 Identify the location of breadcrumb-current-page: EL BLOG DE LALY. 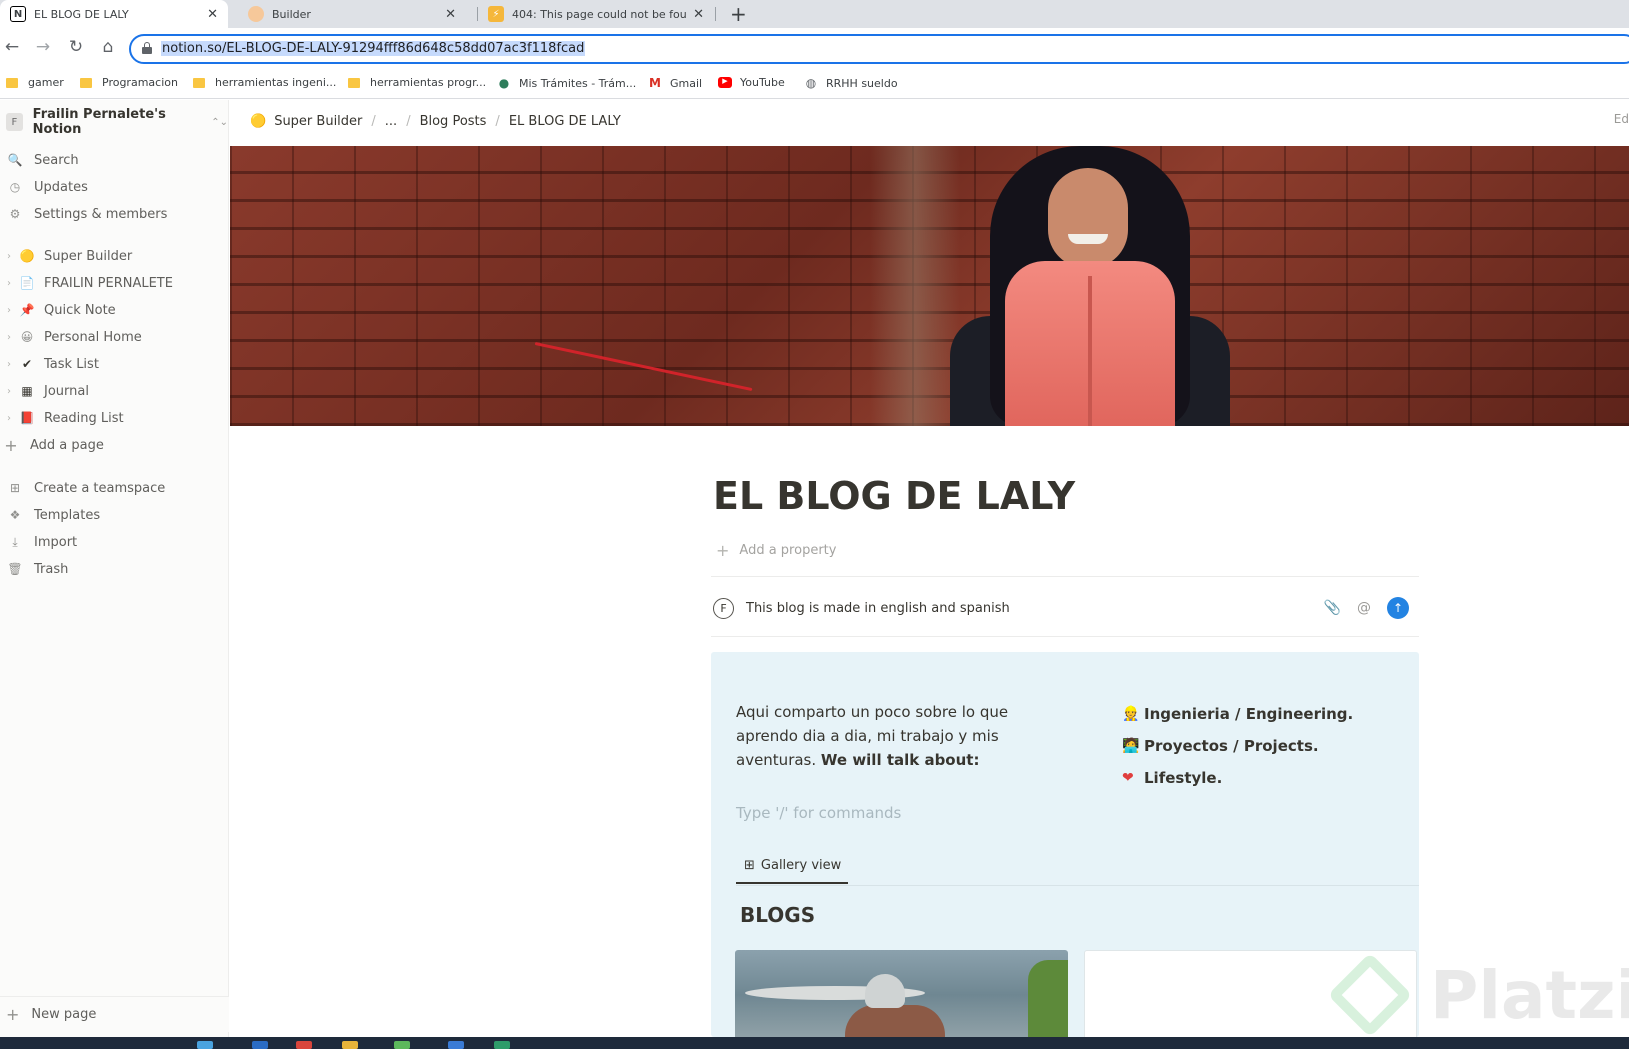
(565, 121).